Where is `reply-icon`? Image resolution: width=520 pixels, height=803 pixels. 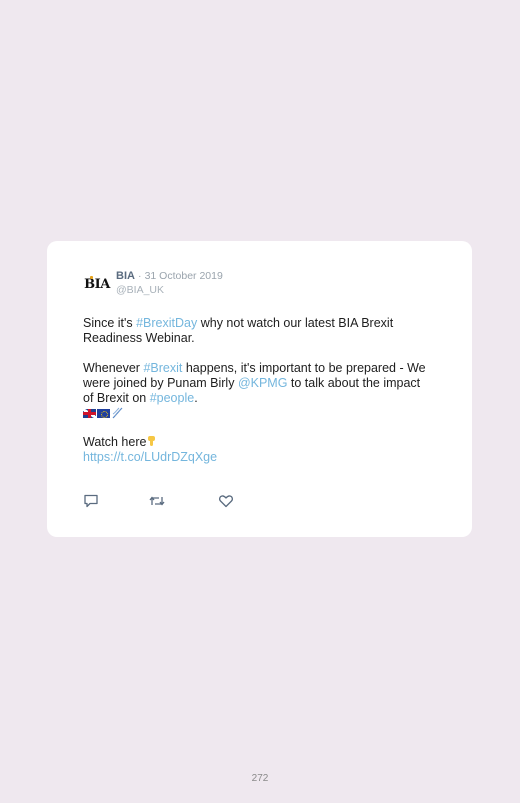
reply-icon is located at coordinates (91, 501).